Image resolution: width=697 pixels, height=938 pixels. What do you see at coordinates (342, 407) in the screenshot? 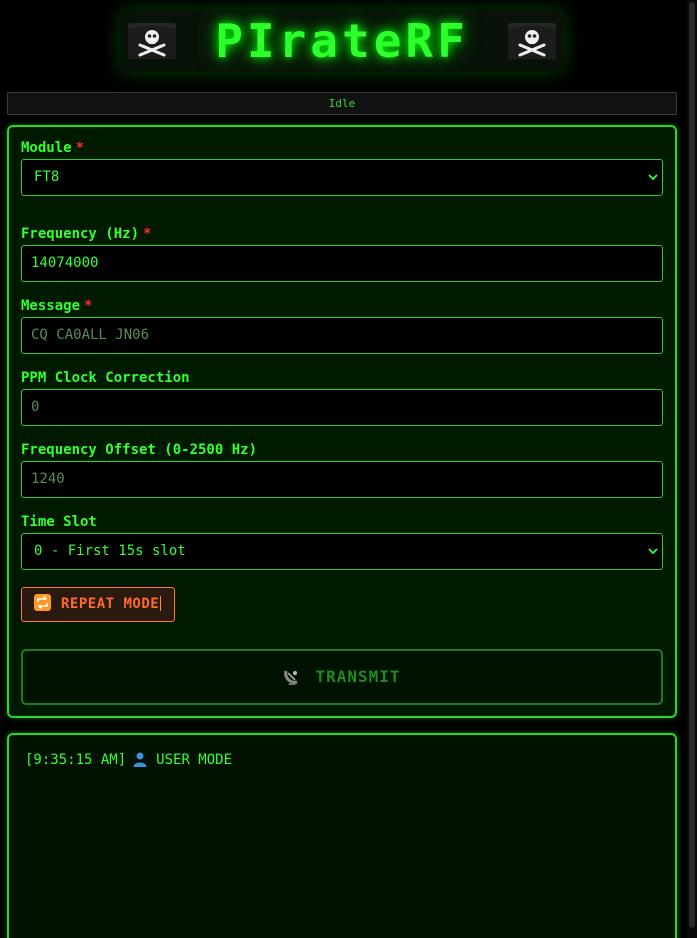
I see `ppm-input: 0` at bounding box center [342, 407].